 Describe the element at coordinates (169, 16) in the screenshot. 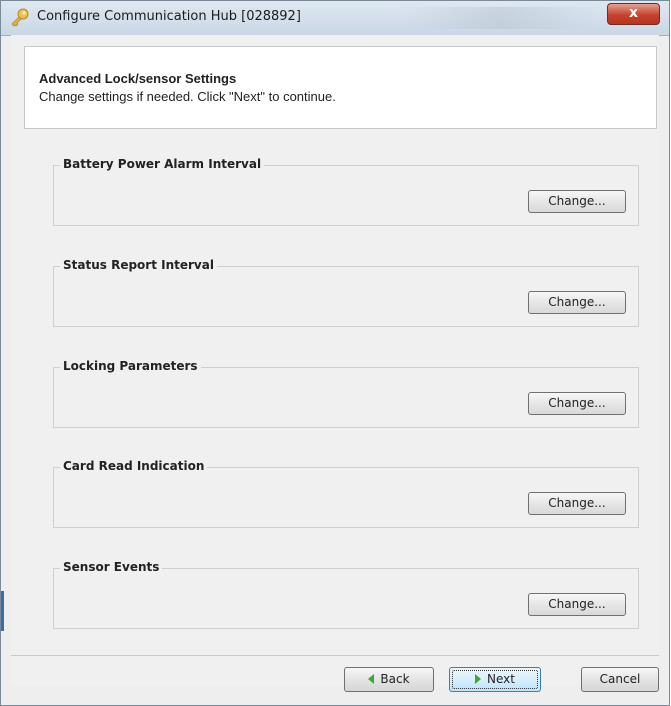

I see `window-title: Configure Communication Hub [028892]` at that location.